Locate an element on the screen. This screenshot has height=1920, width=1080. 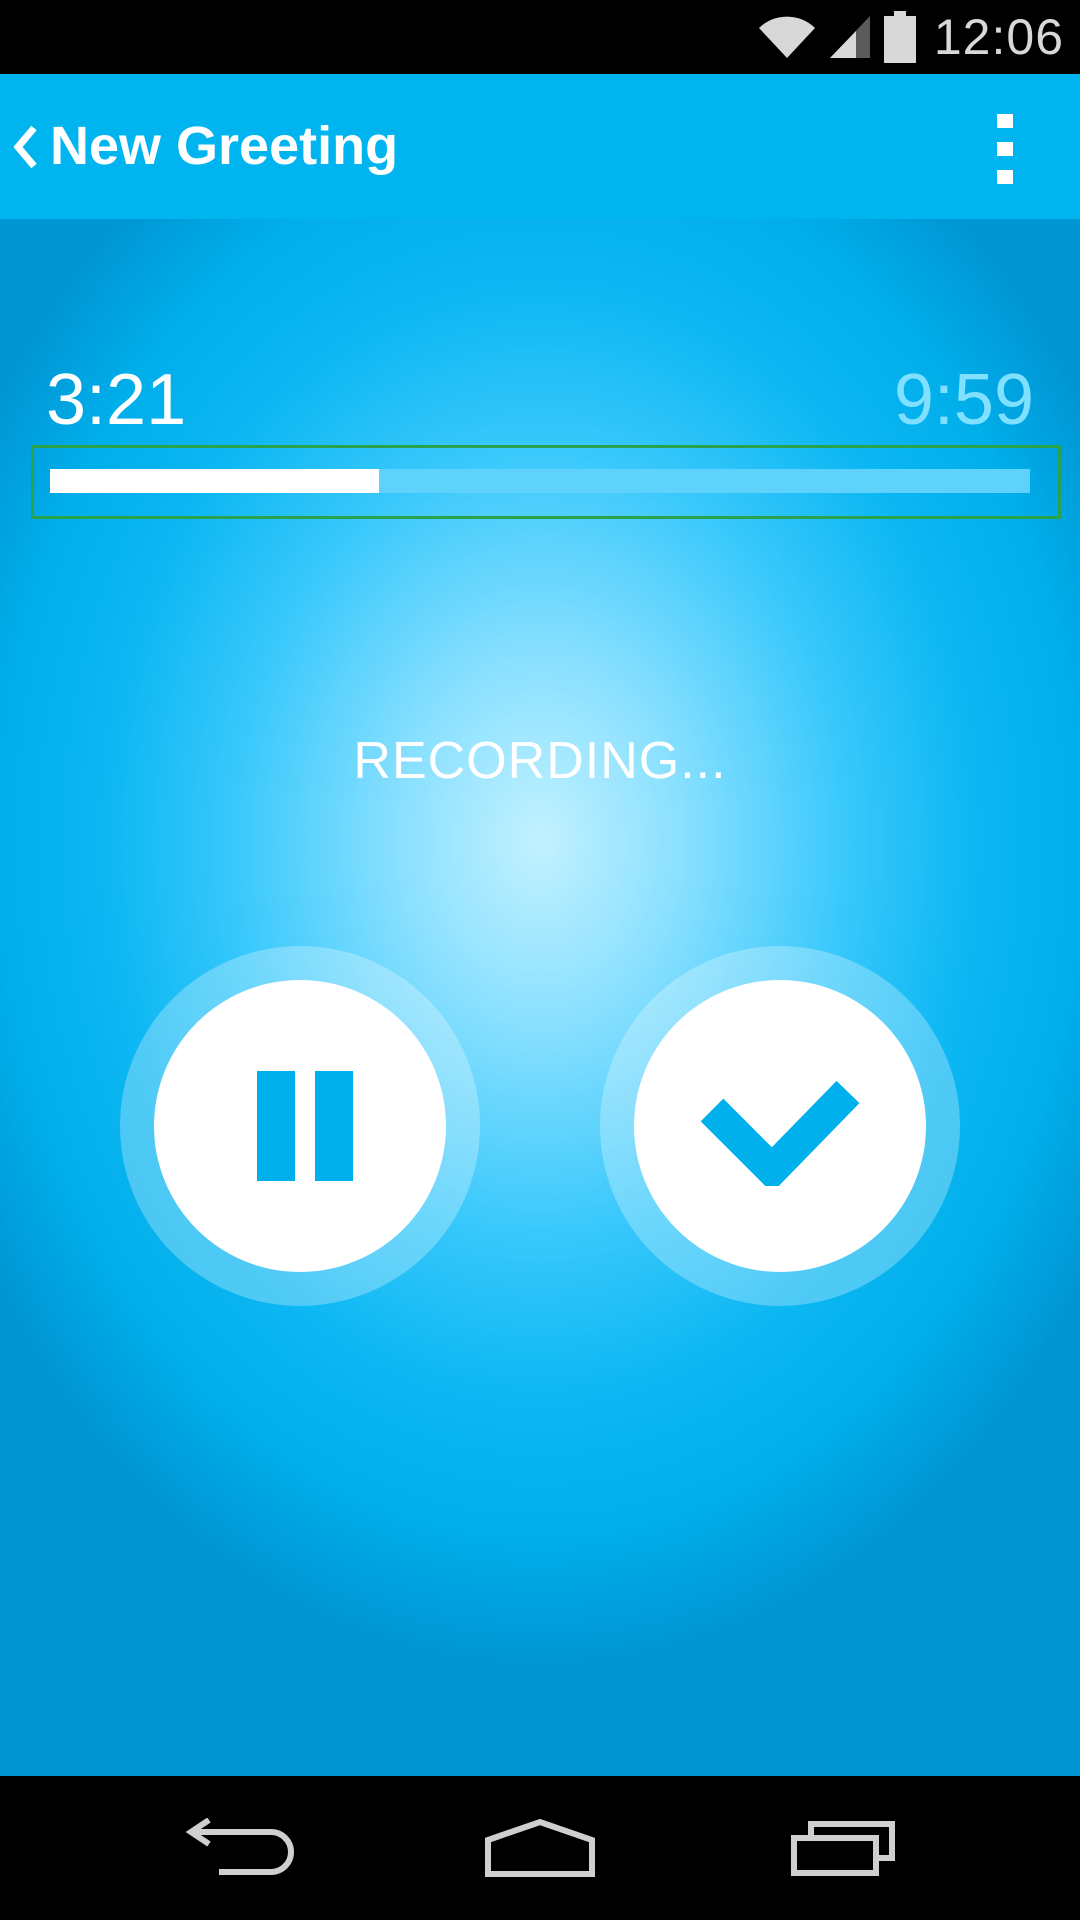
status-bar: 12:06 is located at coordinates (540, 37).